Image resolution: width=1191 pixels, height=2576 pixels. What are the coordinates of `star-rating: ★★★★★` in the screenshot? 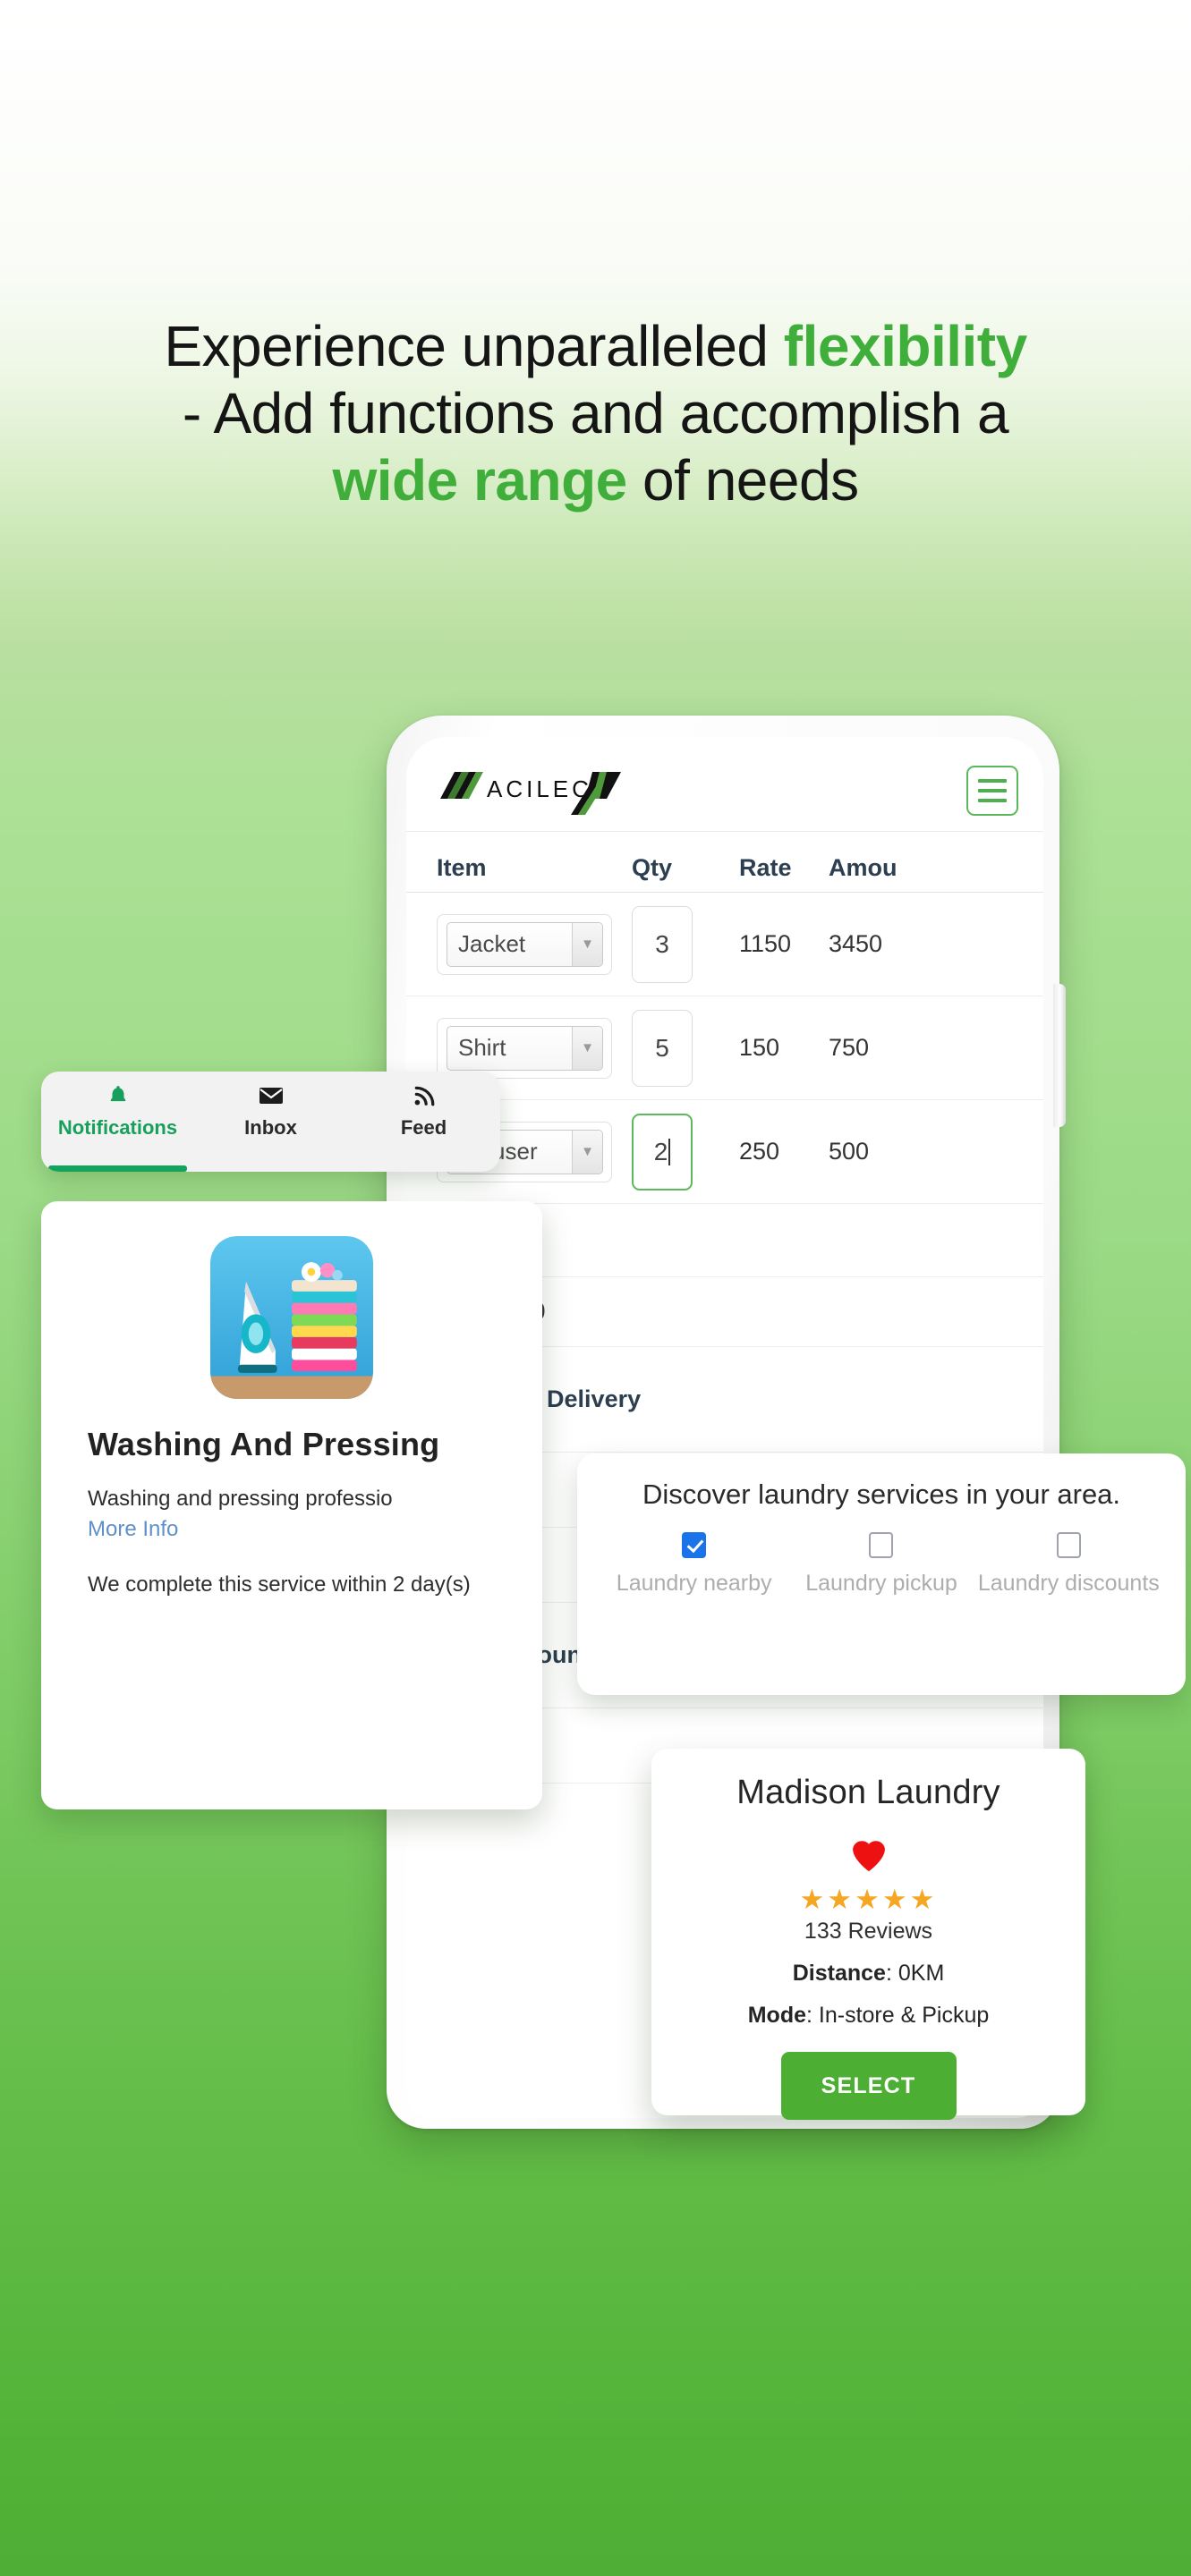 It's located at (868, 1899).